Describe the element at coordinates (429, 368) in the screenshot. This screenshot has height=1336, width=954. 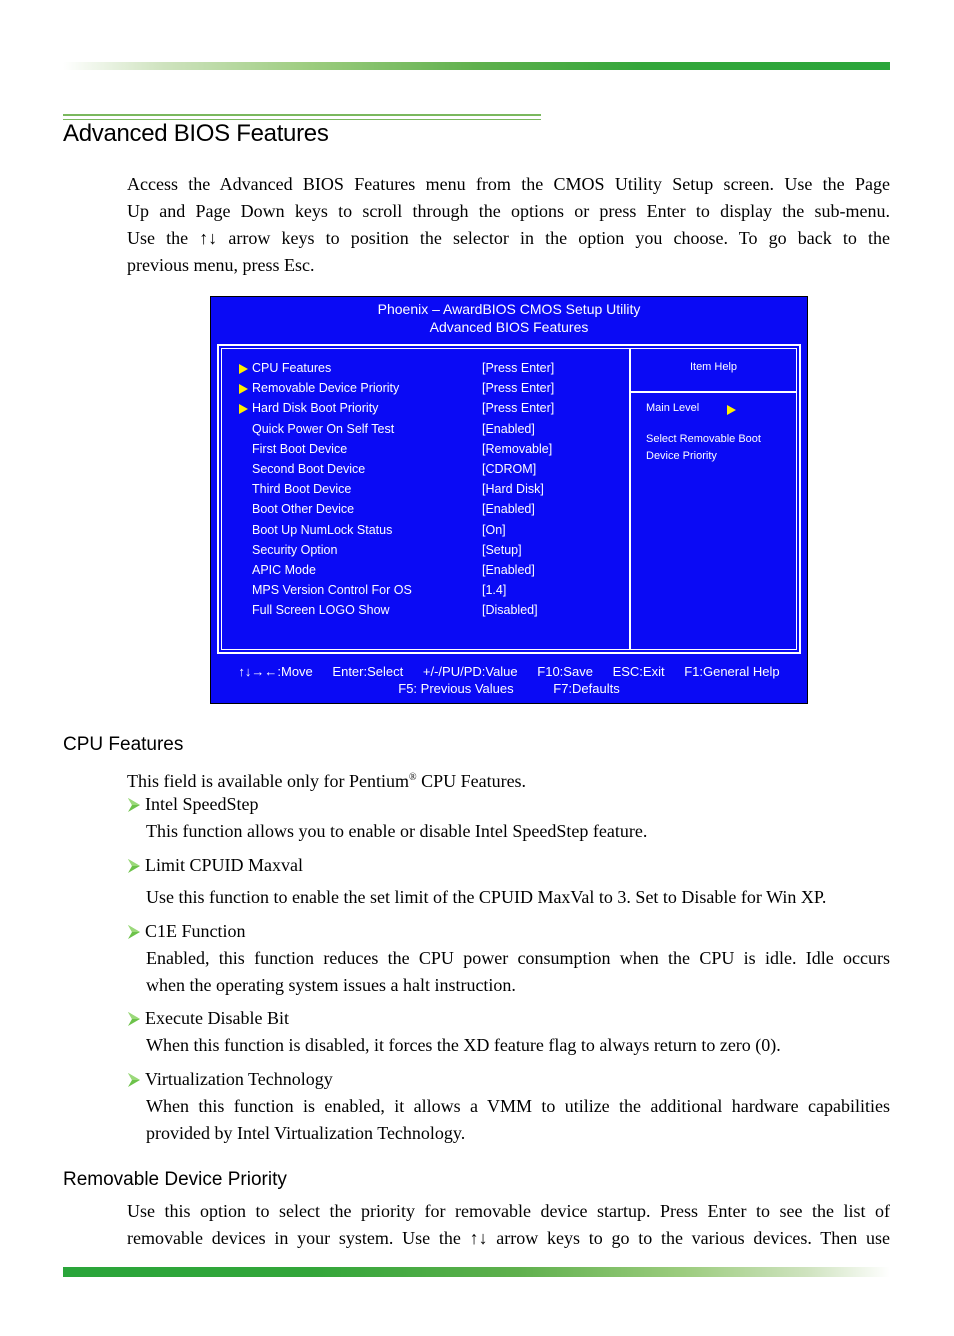
I see `bios-option-row: CPU Features [Press Enter]` at that location.